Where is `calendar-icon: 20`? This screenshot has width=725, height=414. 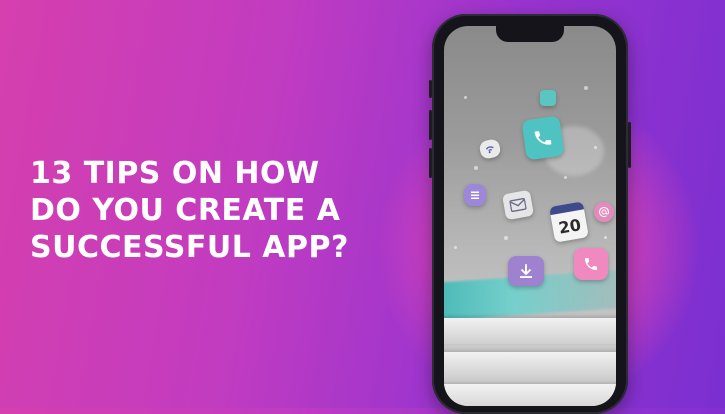
calendar-icon: 20 is located at coordinates (569, 222).